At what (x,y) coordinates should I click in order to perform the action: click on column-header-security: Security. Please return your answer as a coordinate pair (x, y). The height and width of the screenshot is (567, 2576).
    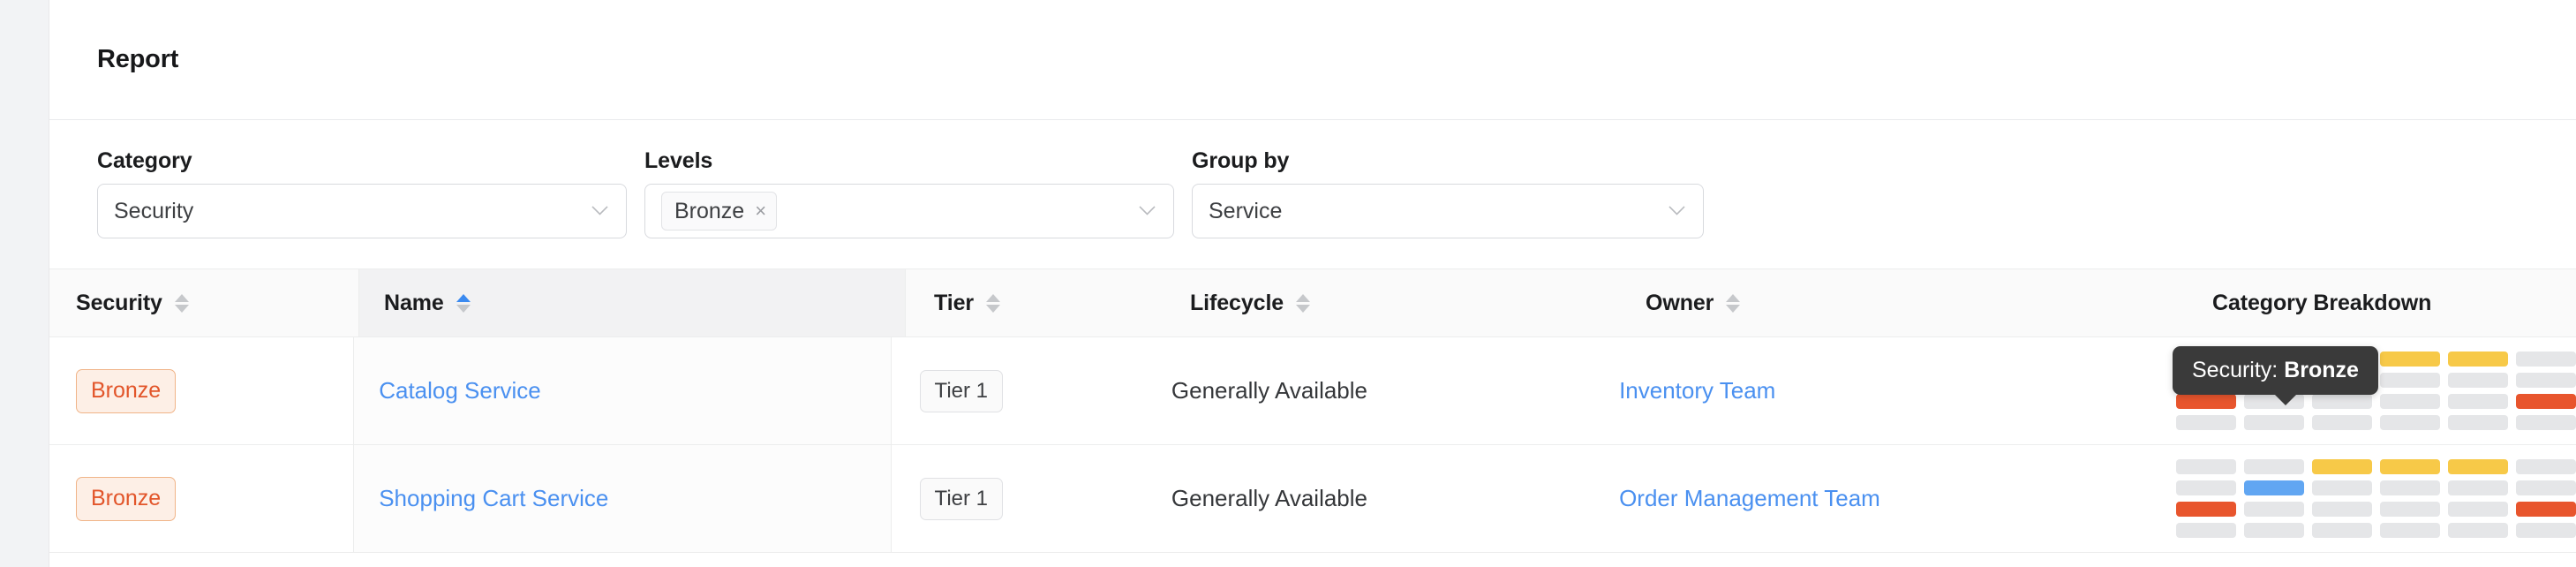
    Looking at the image, I should click on (204, 303).